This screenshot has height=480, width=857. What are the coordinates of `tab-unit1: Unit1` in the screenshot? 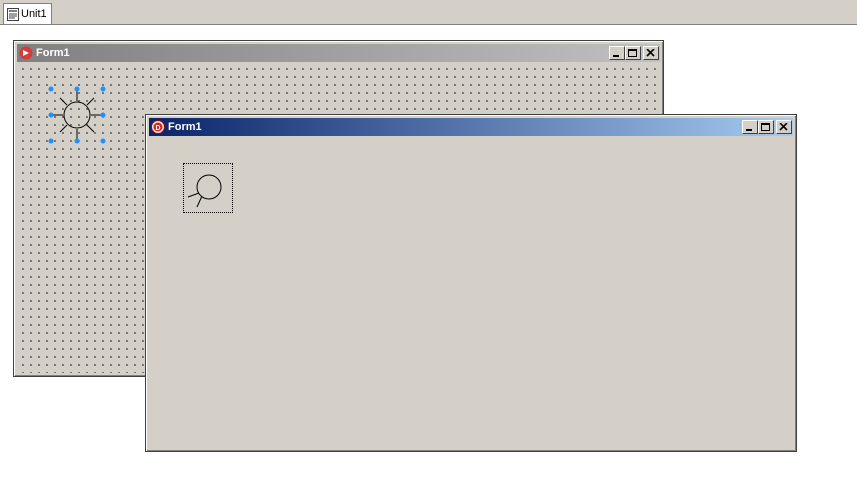 It's located at (27, 13).